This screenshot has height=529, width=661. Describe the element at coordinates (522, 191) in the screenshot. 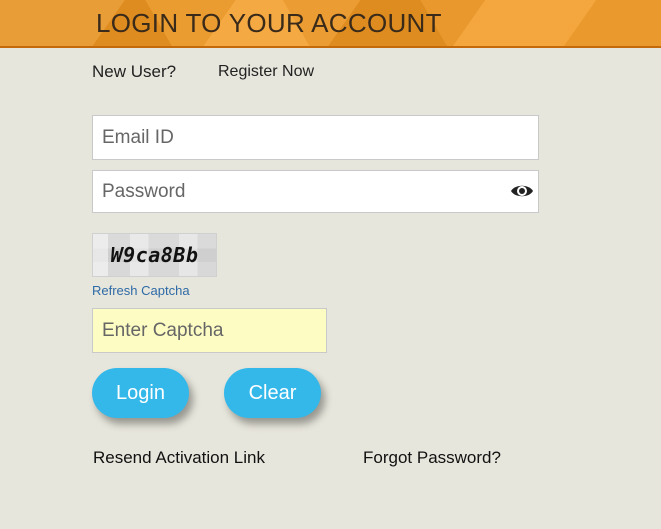

I see `show-password-eye-icon` at that location.